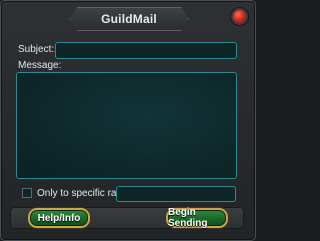 This screenshot has width=320, height=241. I want to click on help-info-button: Help/Info, so click(59, 218).